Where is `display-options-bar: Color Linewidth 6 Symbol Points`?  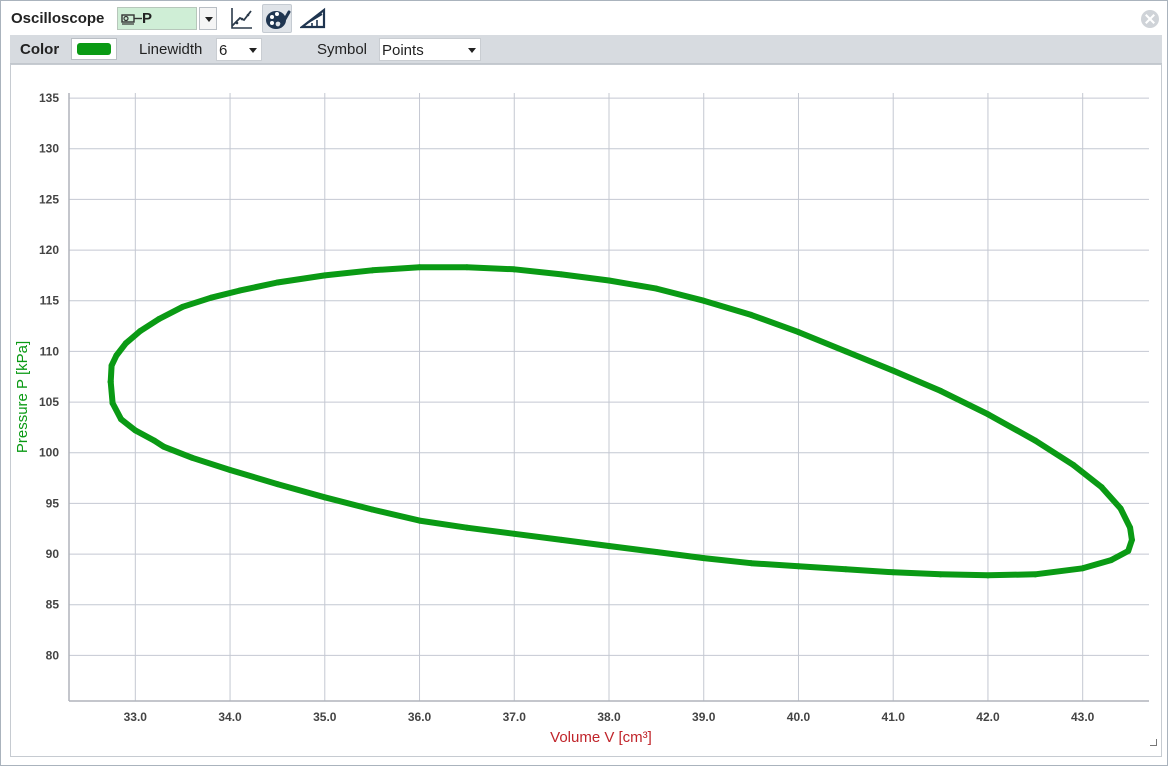
display-options-bar: Color Linewidth 6 Symbol Points is located at coordinates (586, 49).